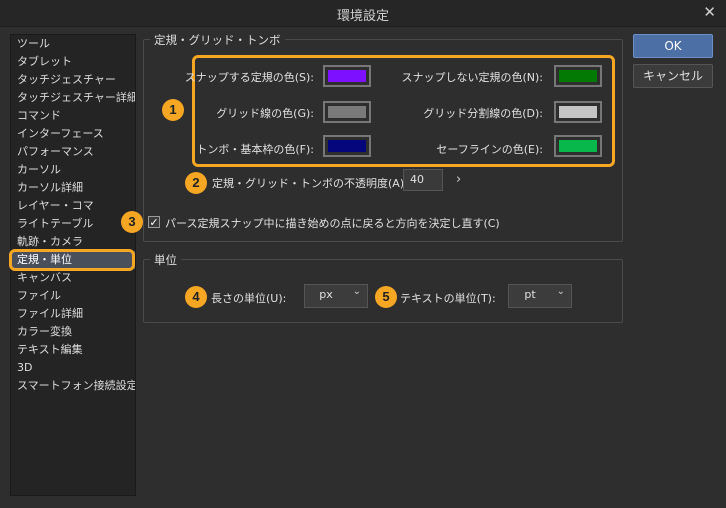  What do you see at coordinates (265, 113) in the screenshot?
I see `grid-color-label: グリッド線の色(G):` at bounding box center [265, 113].